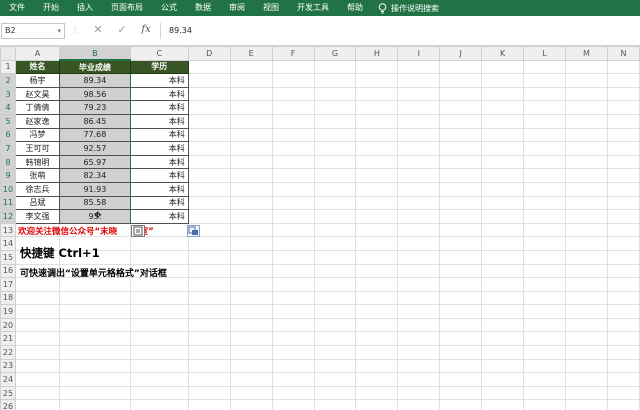  Describe the element at coordinates (293, 53) in the screenshot. I see `column-header-f: F` at that location.